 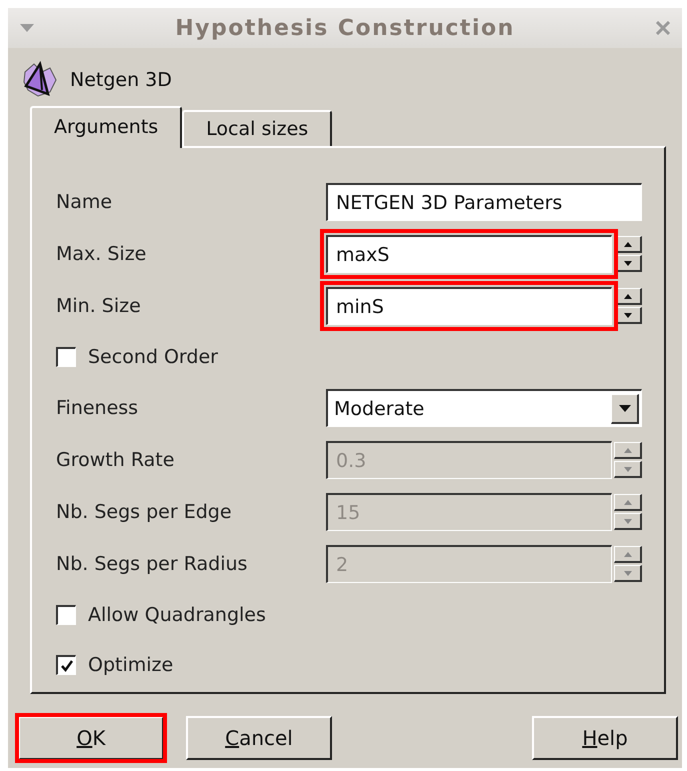 What do you see at coordinates (121, 80) in the screenshot?
I see `algorithm-name: Netgen 3D` at bounding box center [121, 80].